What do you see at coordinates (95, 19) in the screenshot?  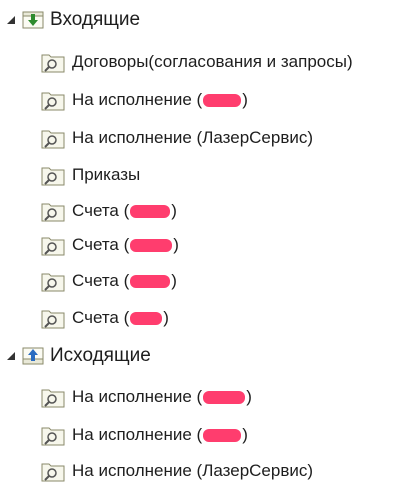 I see `group-label: Входящие` at bounding box center [95, 19].